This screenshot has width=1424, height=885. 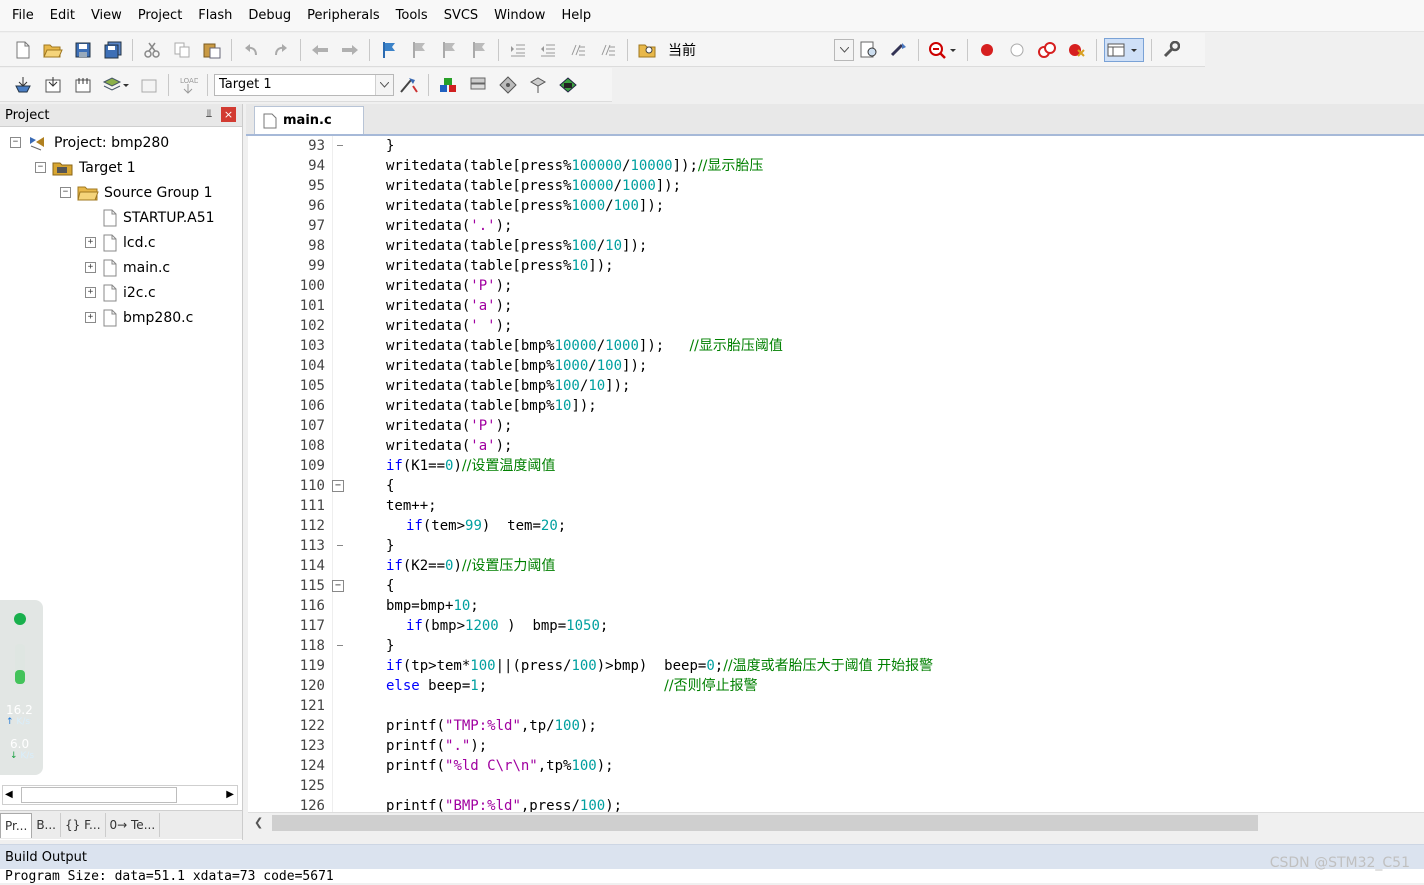 What do you see at coordinates (1077, 50) in the screenshot?
I see `breakpoint-kill-all-icon` at bounding box center [1077, 50].